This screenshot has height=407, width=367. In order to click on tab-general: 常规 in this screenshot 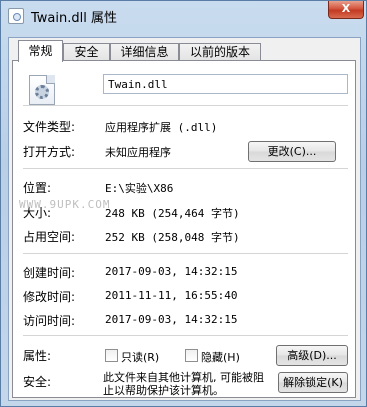, I will do `click(40, 51)`.